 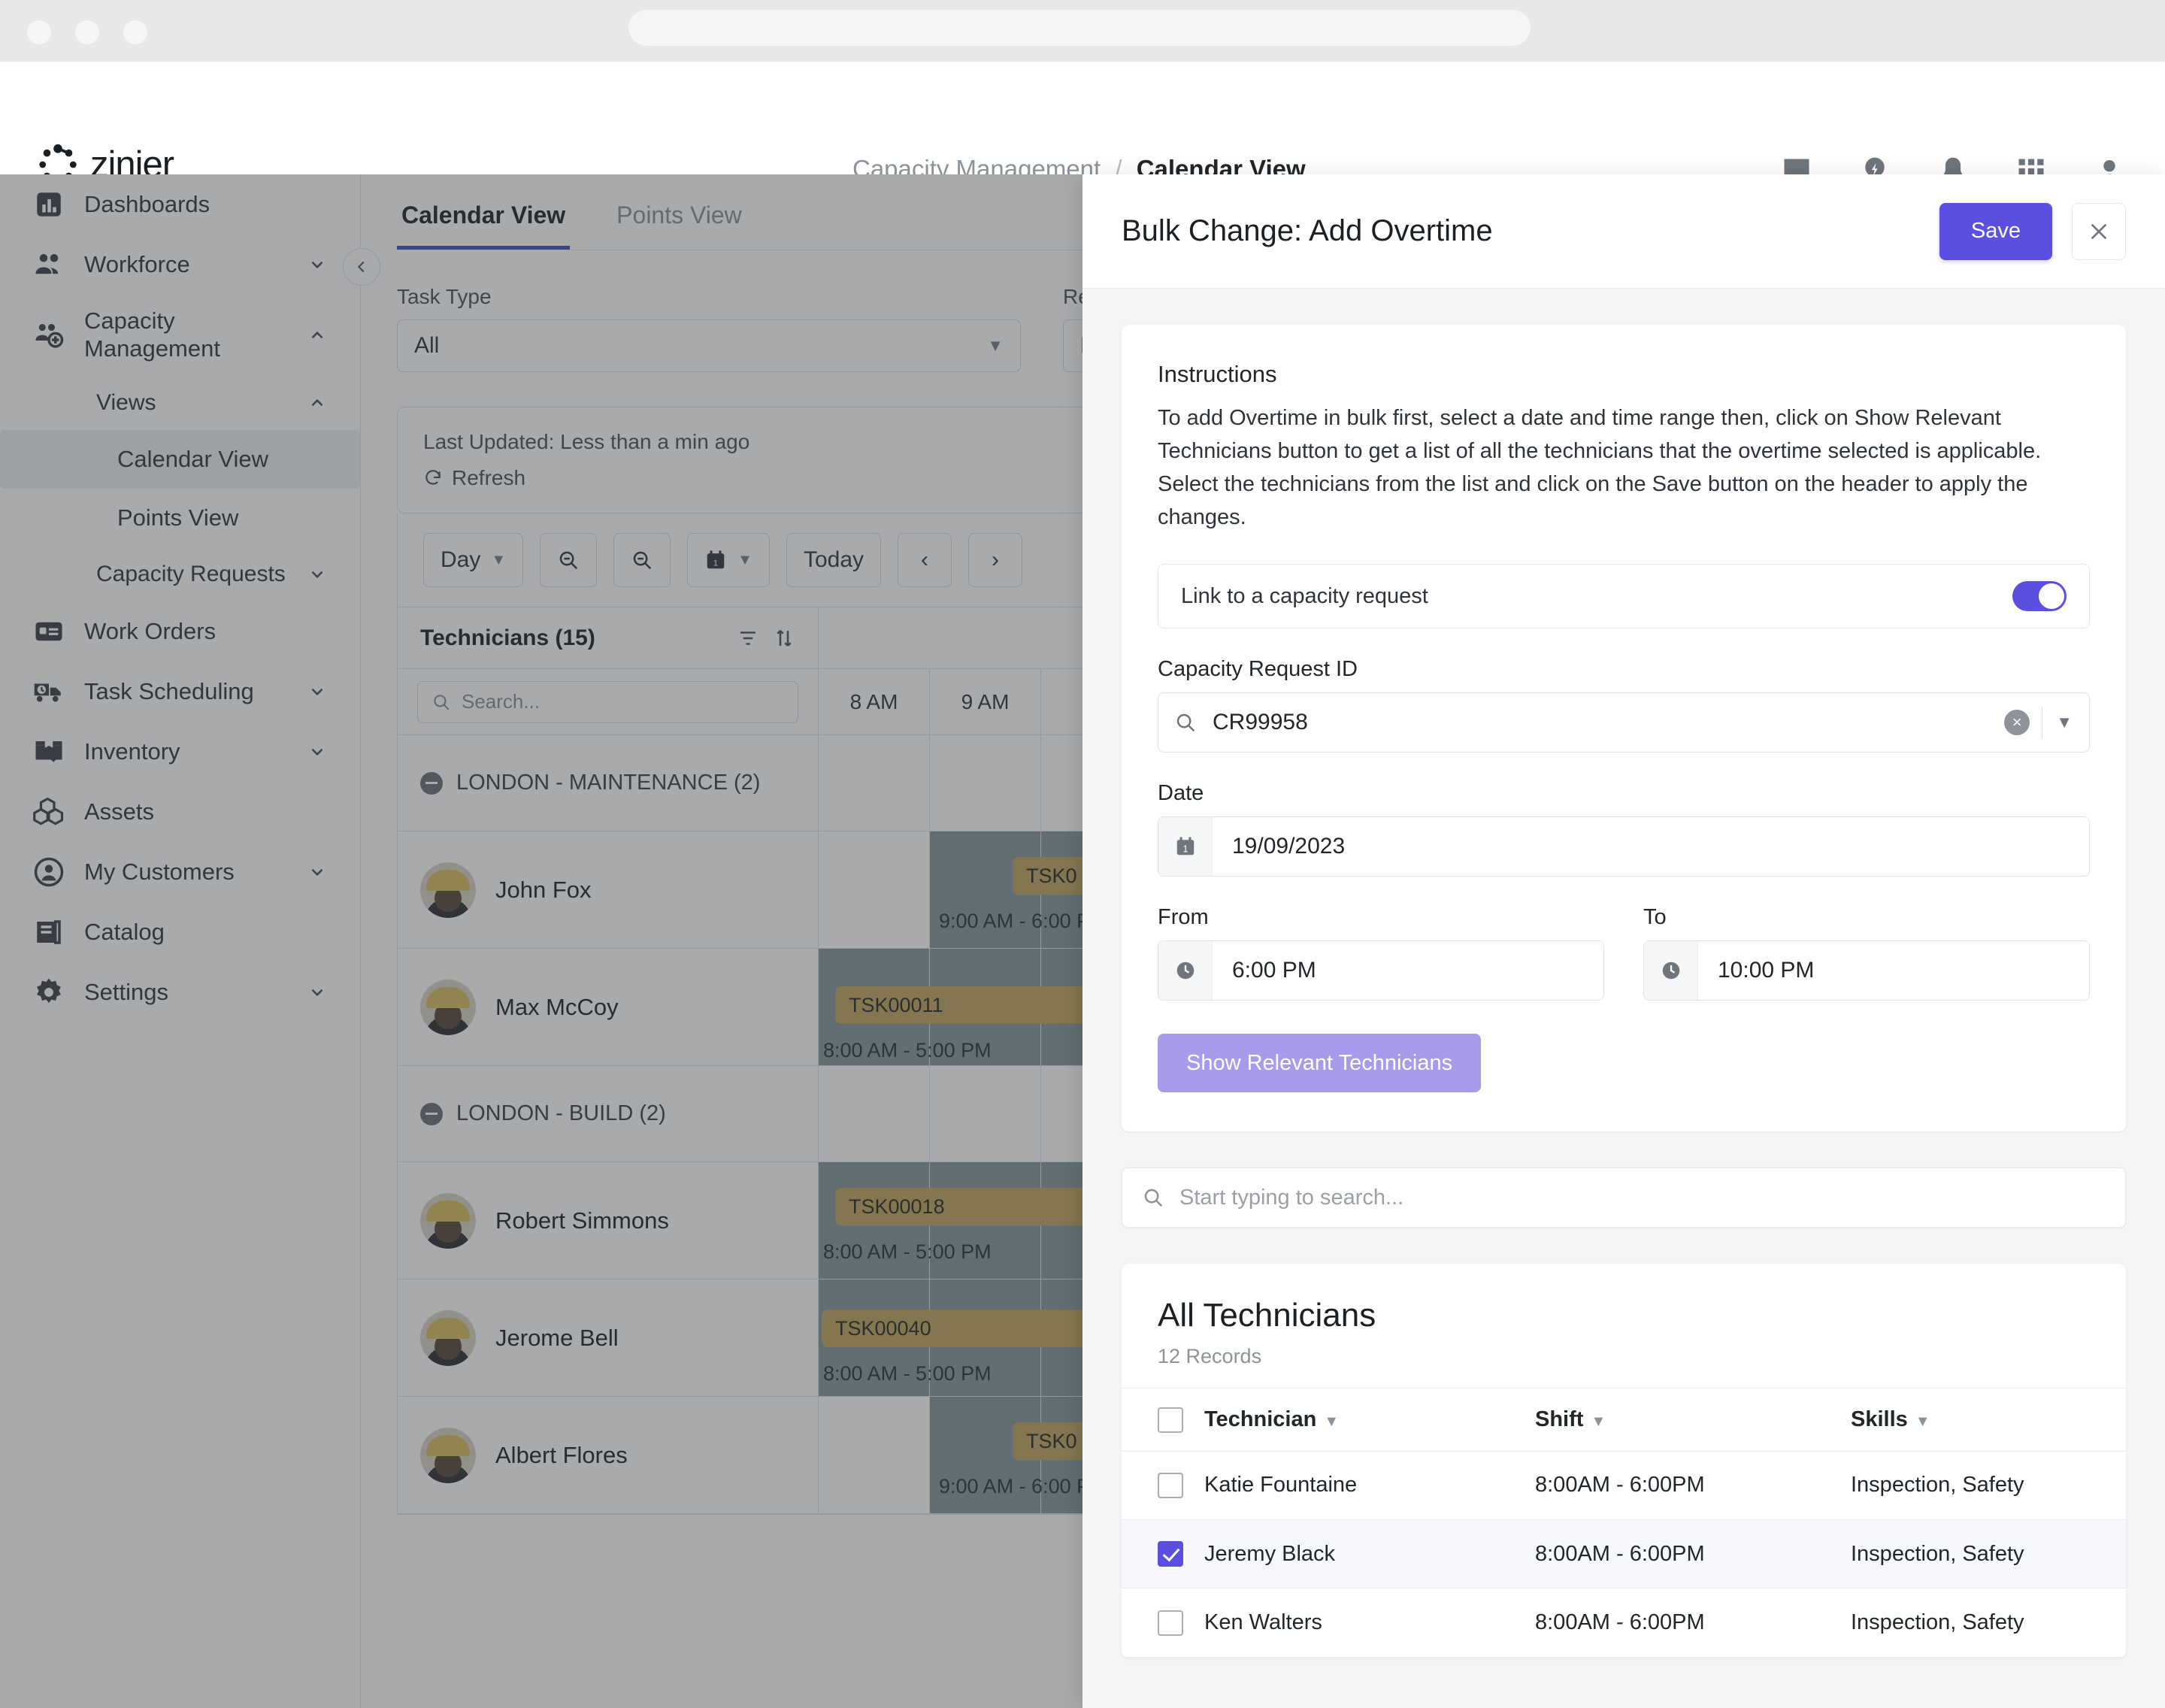 I want to click on sidebar-item-settings: Settings, so click(x=180, y=992).